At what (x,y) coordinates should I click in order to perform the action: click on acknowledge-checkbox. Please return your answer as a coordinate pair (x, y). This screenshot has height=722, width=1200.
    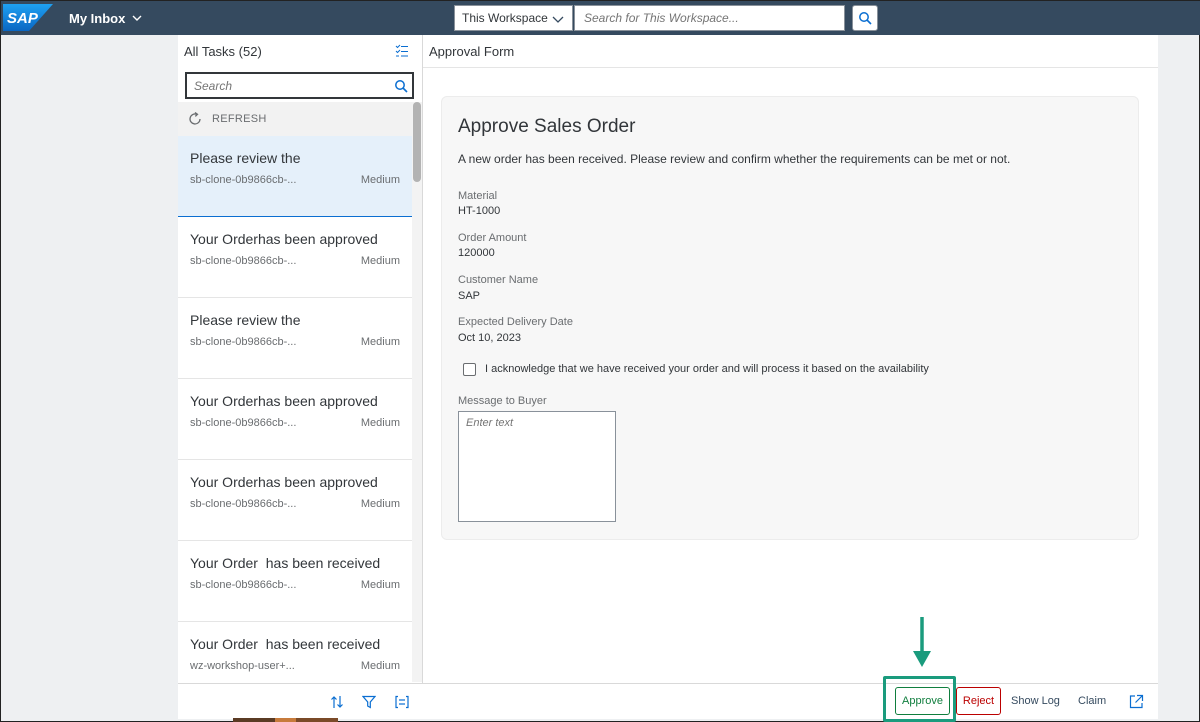
    Looking at the image, I should click on (469, 369).